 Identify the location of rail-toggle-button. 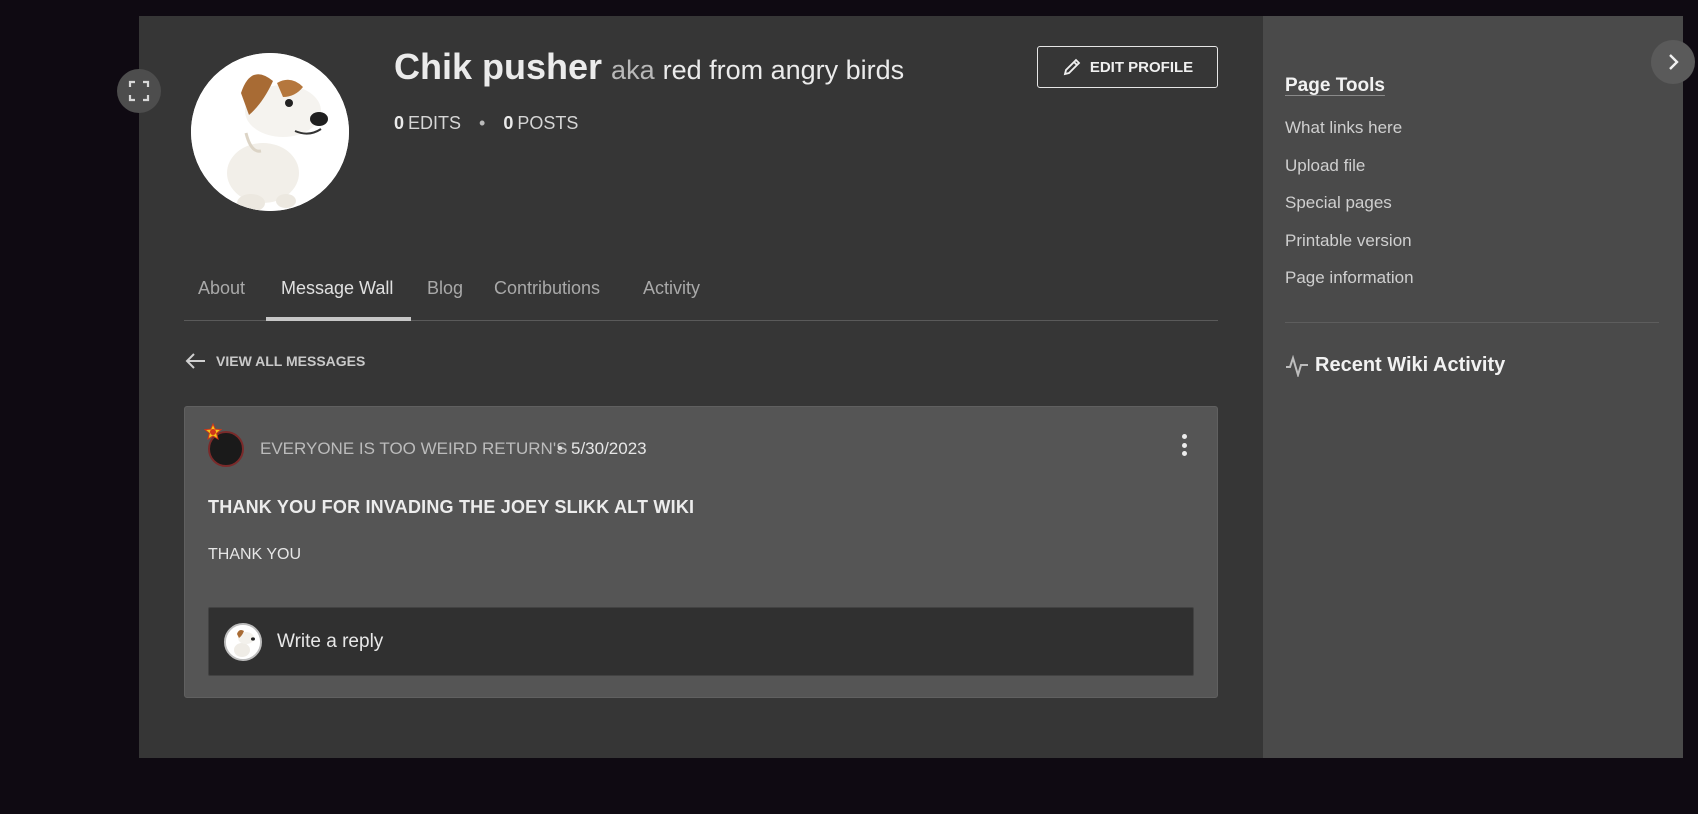
(1673, 62).